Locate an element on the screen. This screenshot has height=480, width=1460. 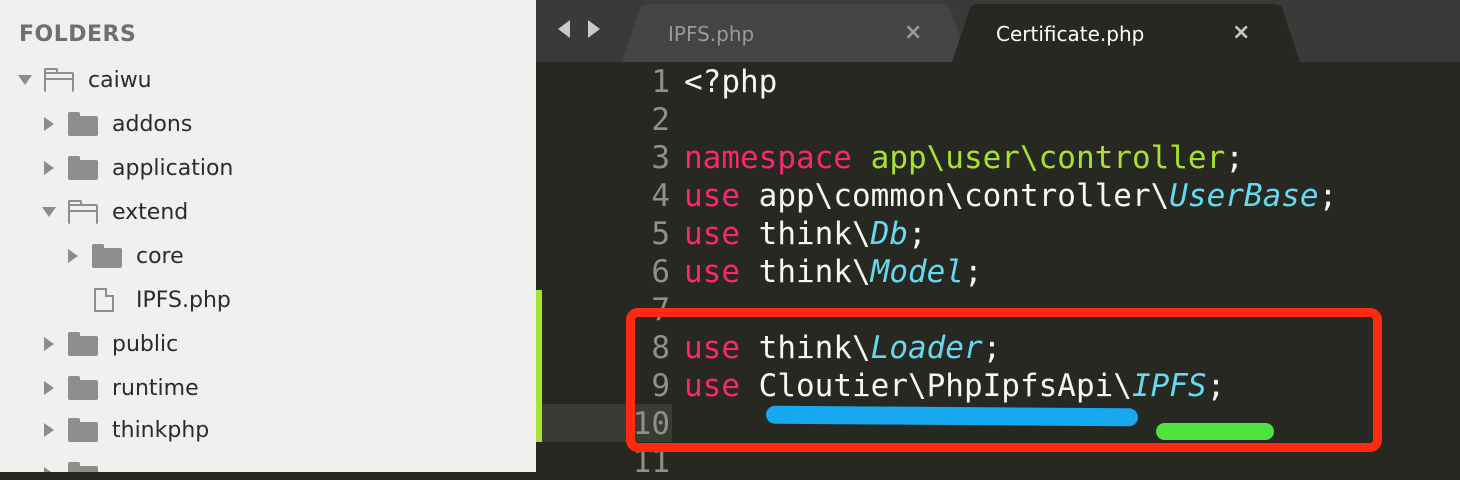
tree-item-runtime: runtime is located at coordinates (268, 388).